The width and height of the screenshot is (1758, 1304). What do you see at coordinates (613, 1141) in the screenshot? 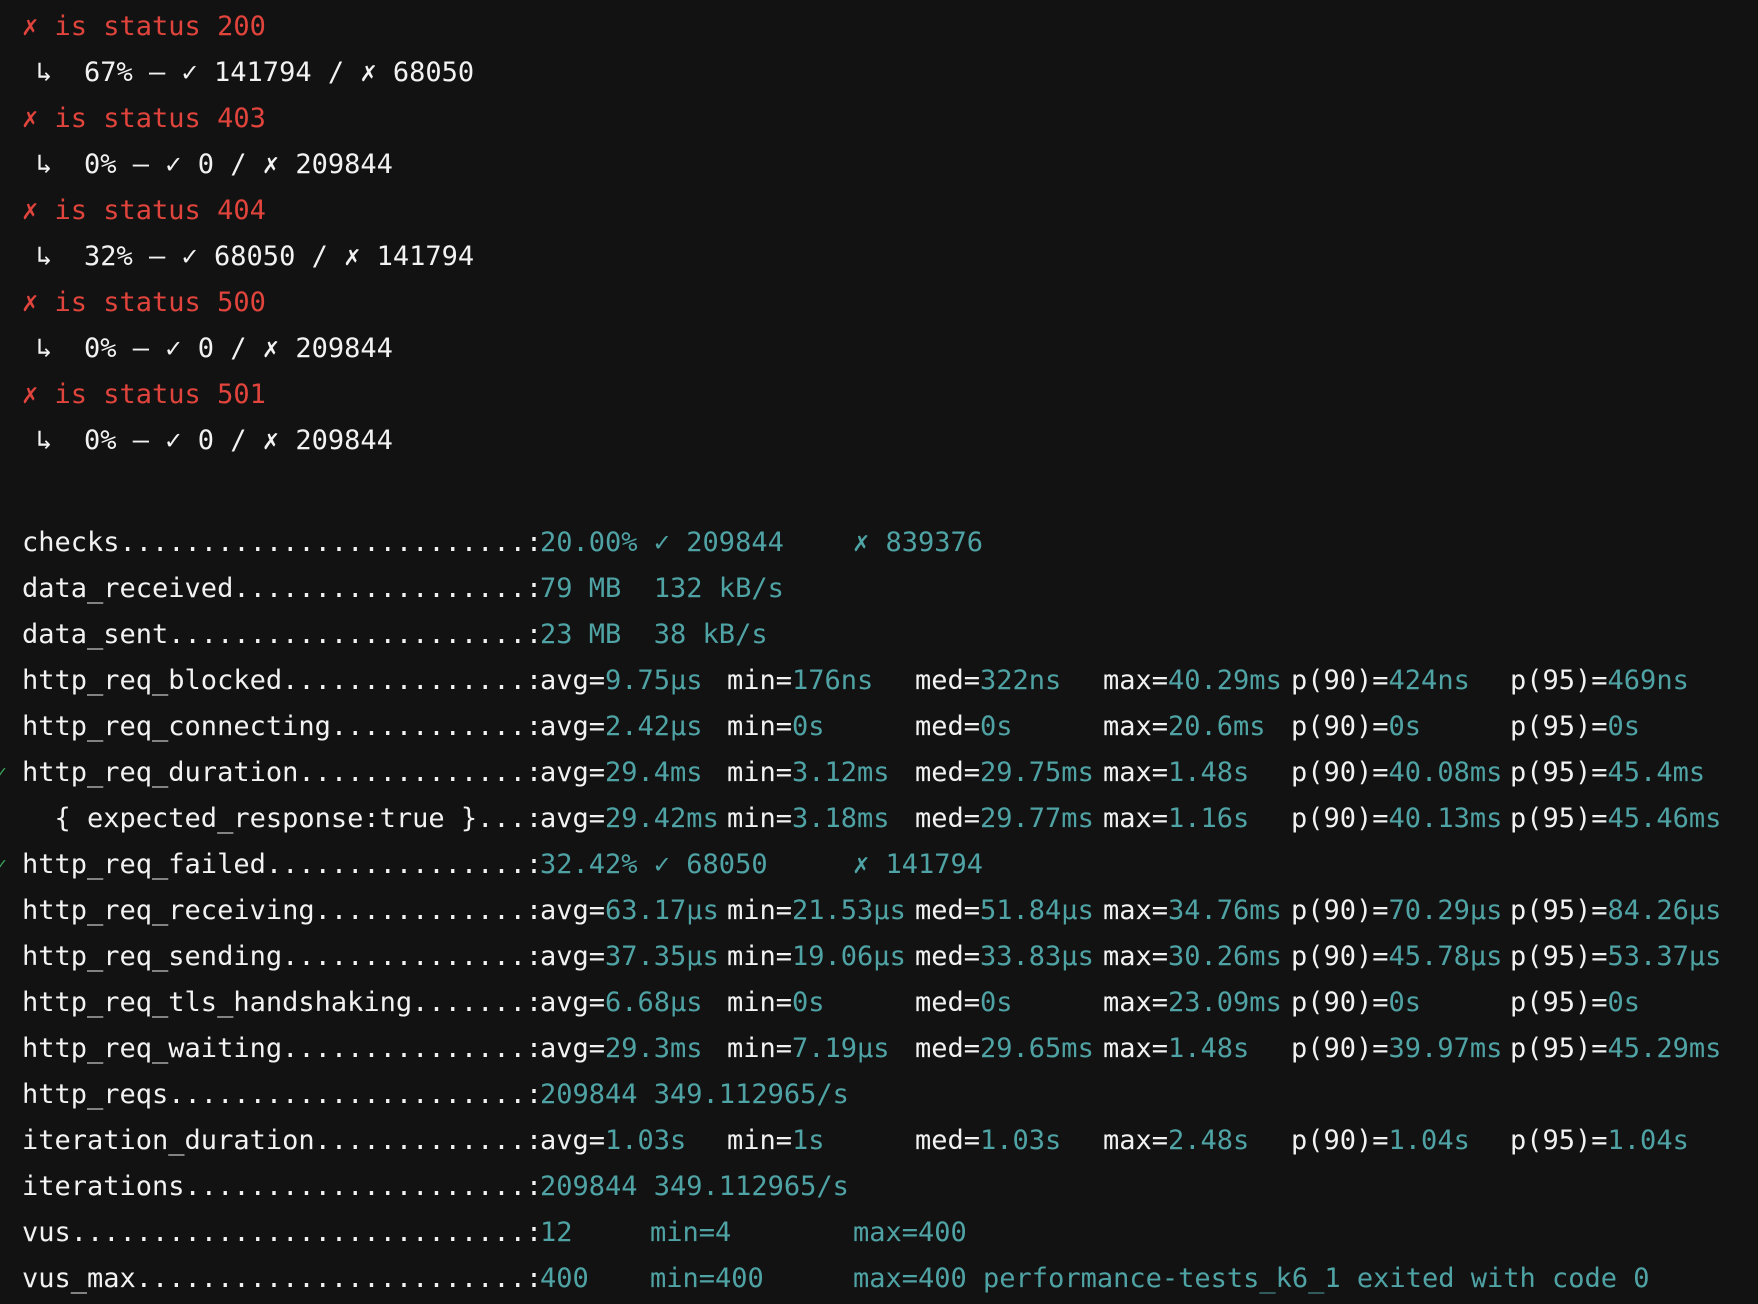
I see `metric-stat: avg=1.03s` at bounding box center [613, 1141].